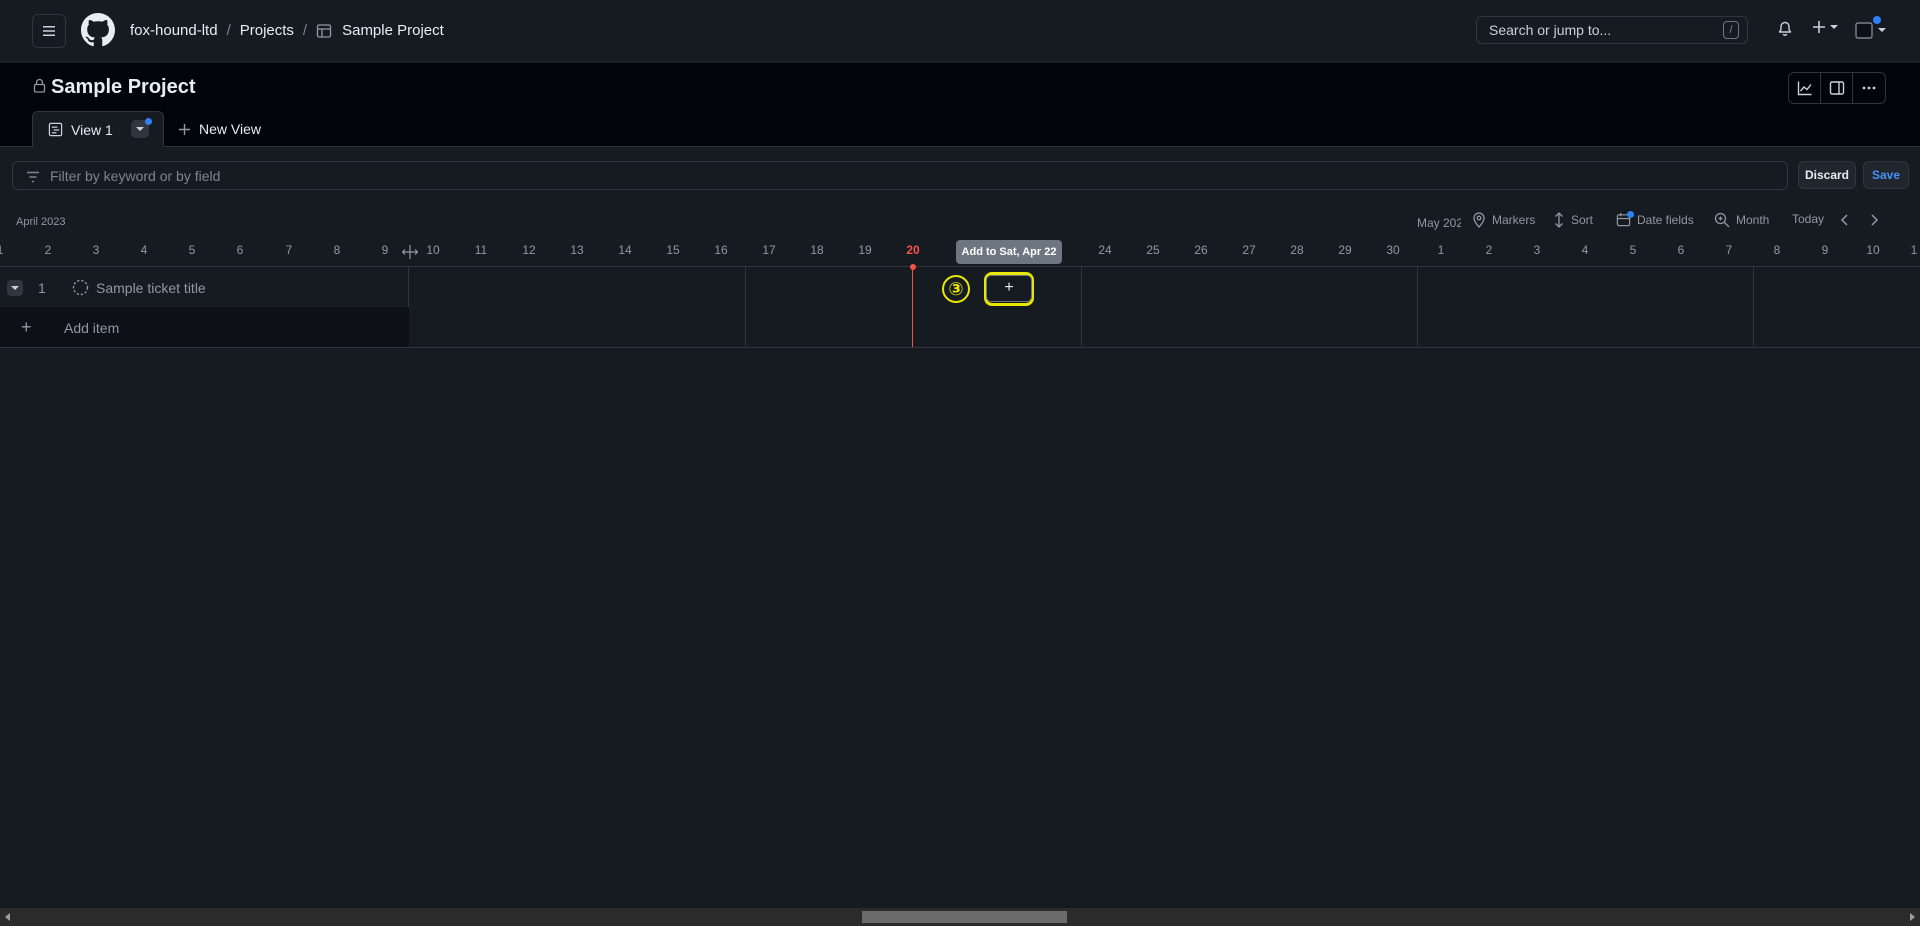 Image resolution: width=1920 pixels, height=926 pixels. Describe the element at coordinates (964, 917) in the screenshot. I see `scrollbar-thumb` at that location.